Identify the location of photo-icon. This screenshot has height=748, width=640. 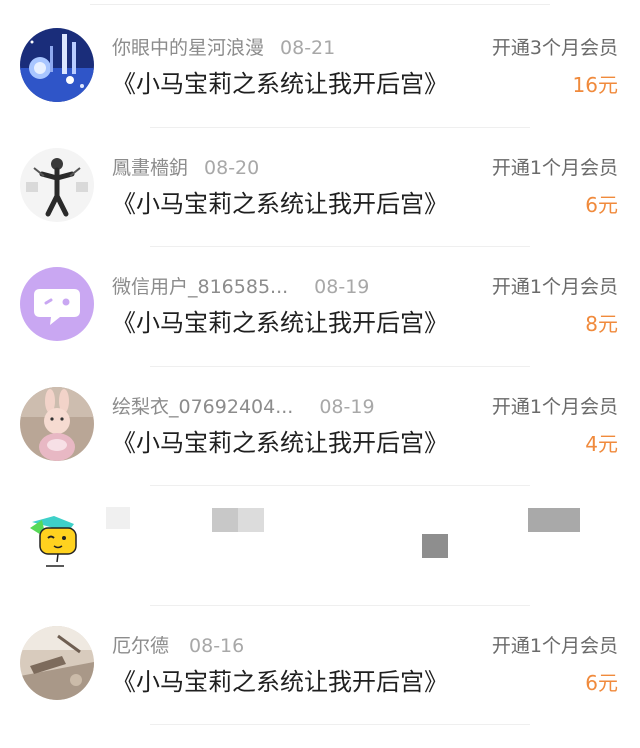
(57, 662).